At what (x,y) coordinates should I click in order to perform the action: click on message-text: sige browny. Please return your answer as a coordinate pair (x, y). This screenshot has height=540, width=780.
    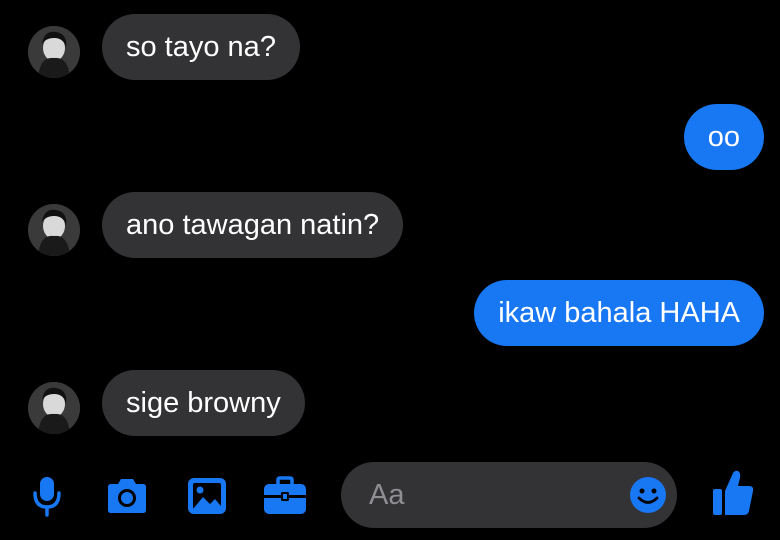
    Looking at the image, I should click on (203, 402).